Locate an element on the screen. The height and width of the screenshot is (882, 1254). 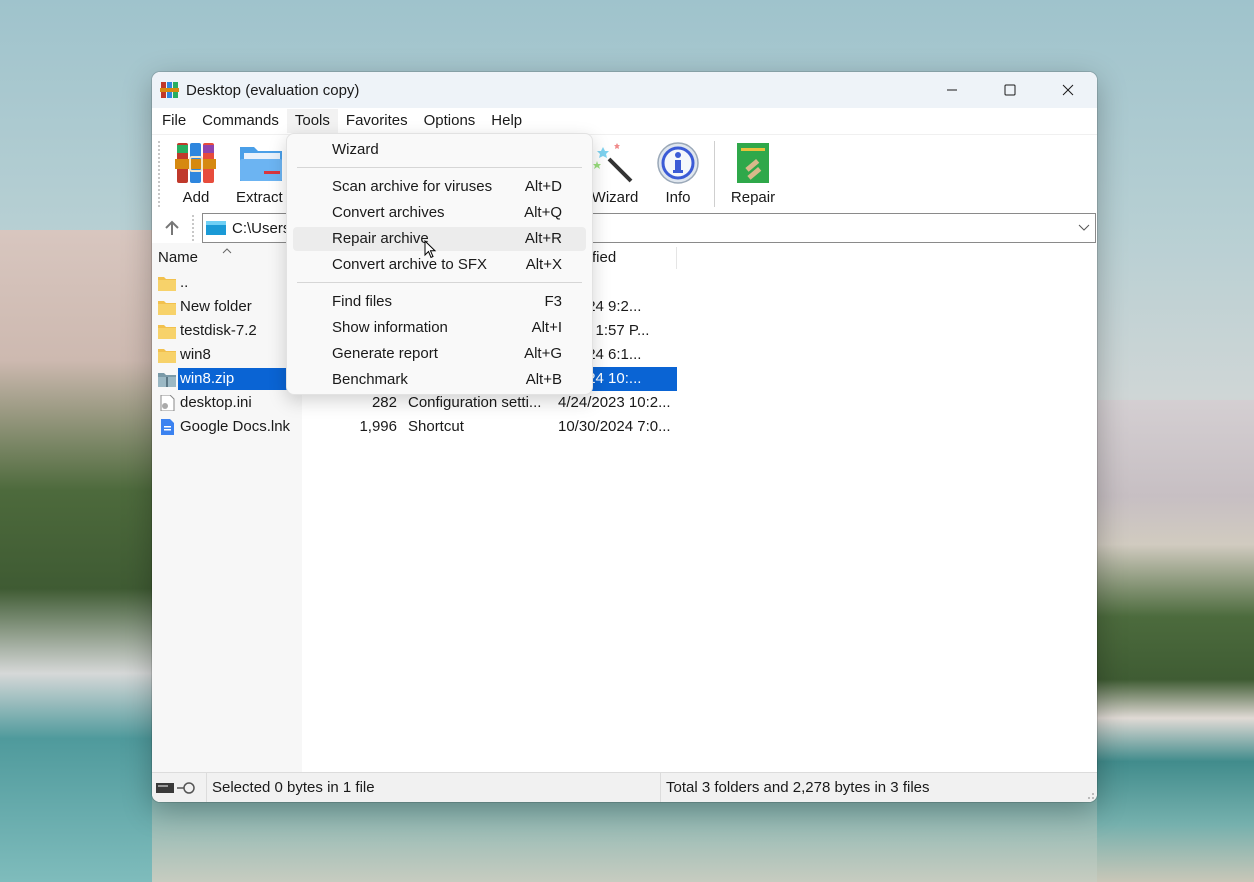
repair-button: Repair is located at coordinates (753, 170).